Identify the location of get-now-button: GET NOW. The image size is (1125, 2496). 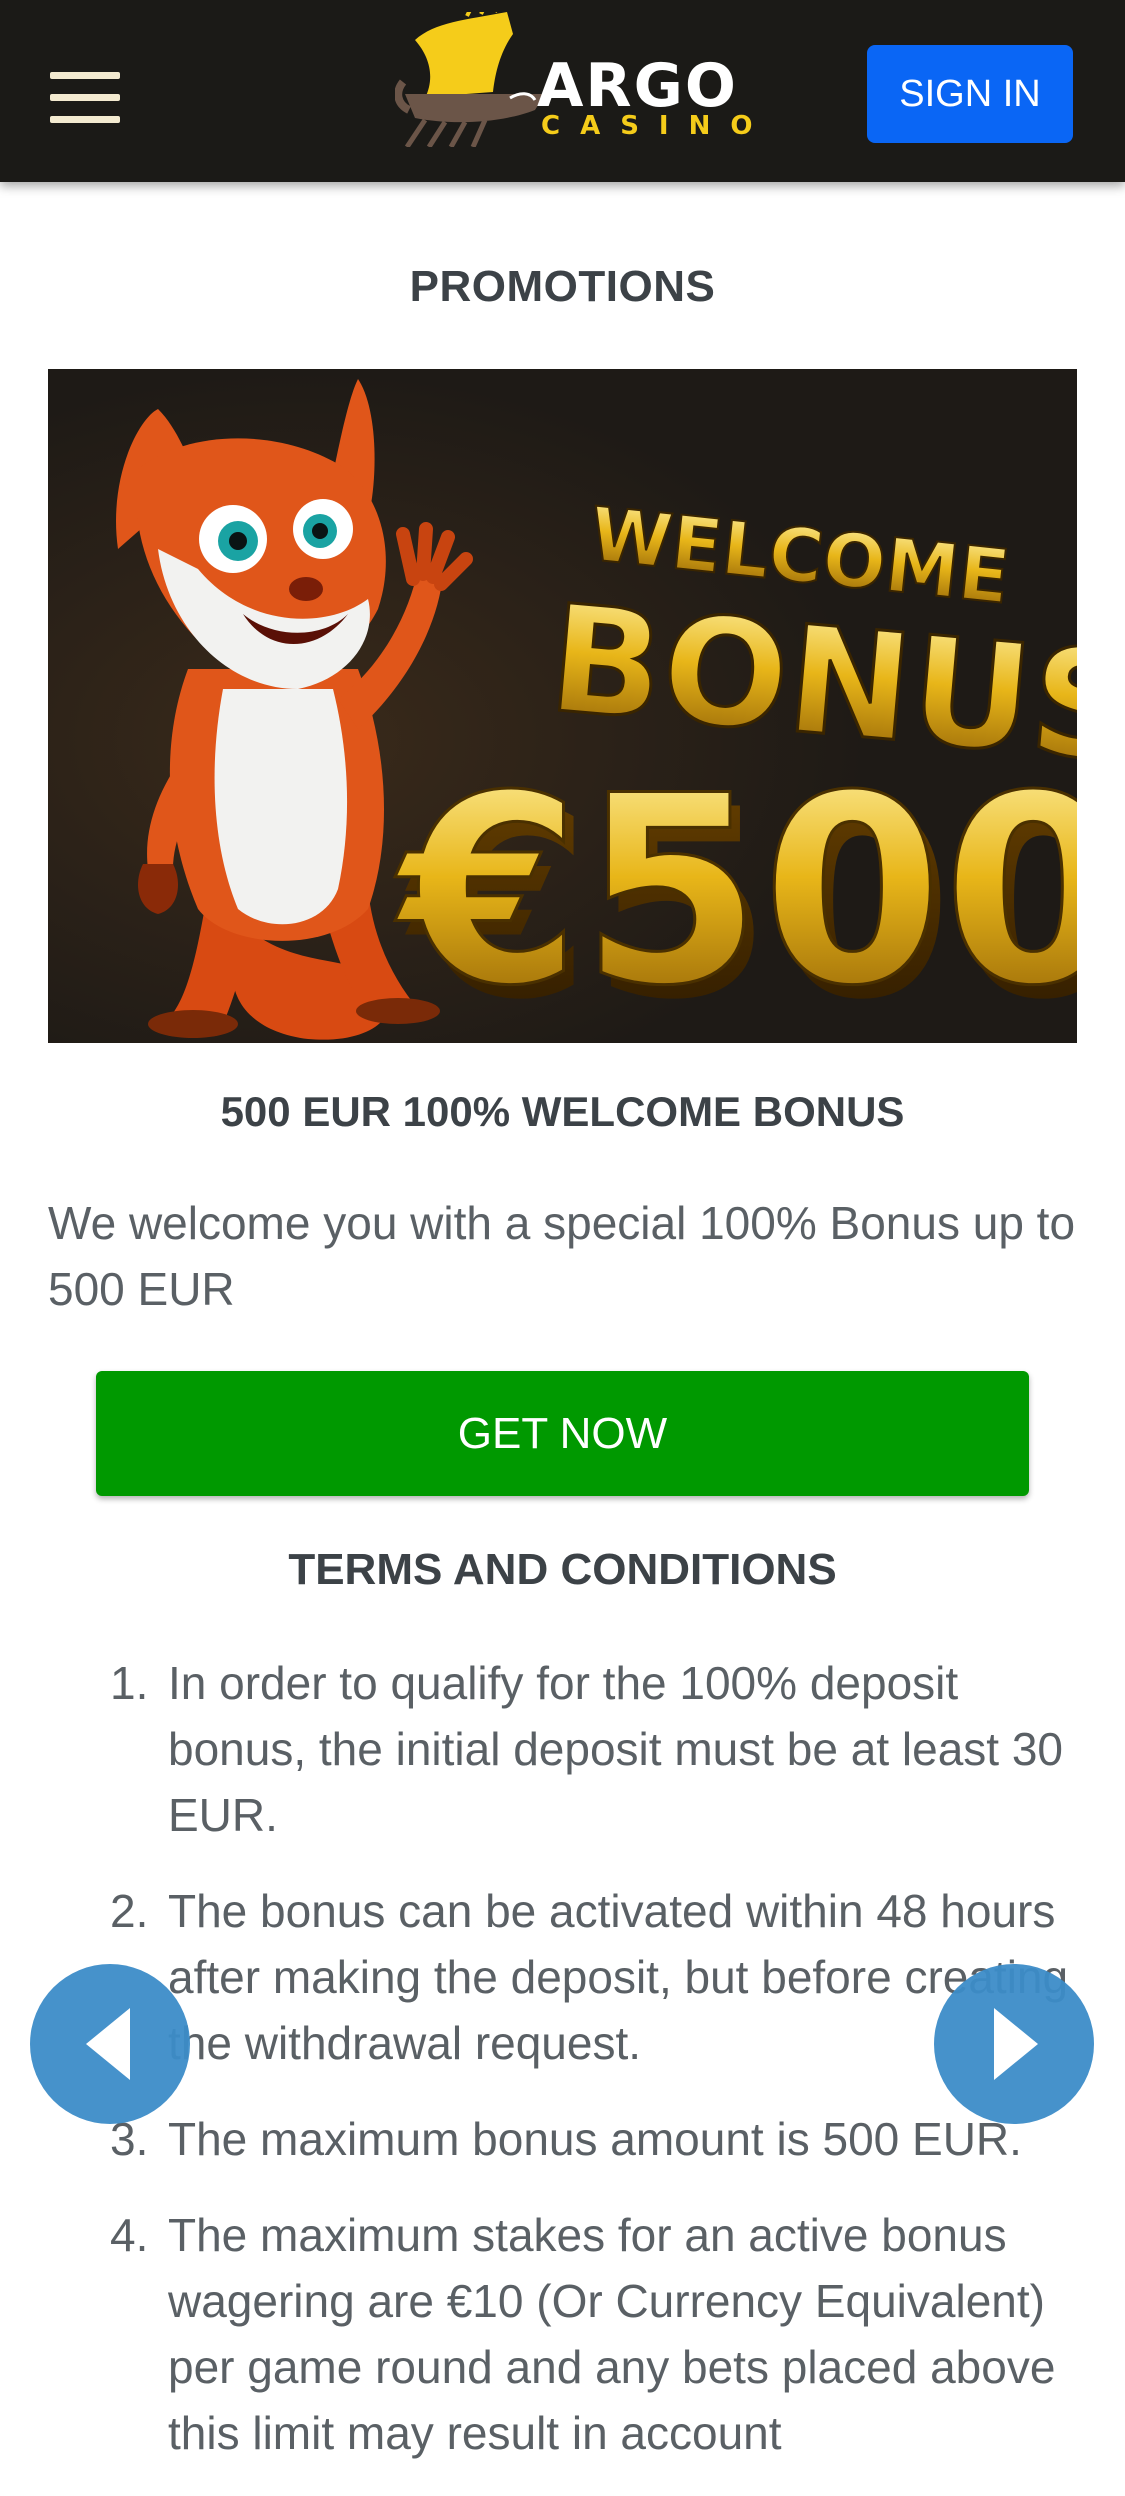
(562, 1433).